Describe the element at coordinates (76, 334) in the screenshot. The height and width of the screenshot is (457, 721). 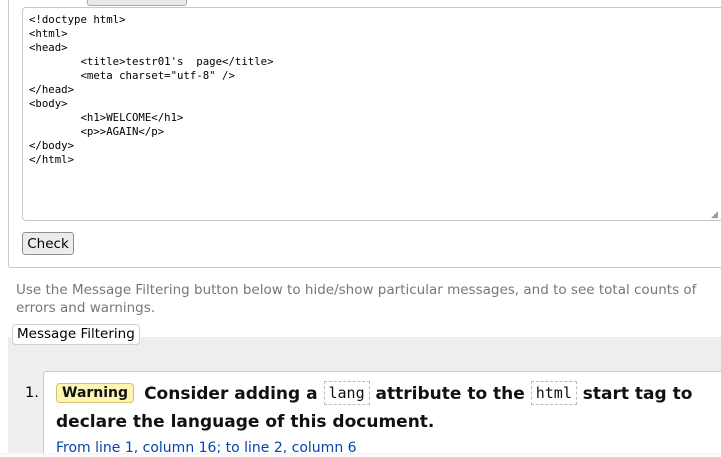
I see `message-filtering-button: Message Filtering` at that location.